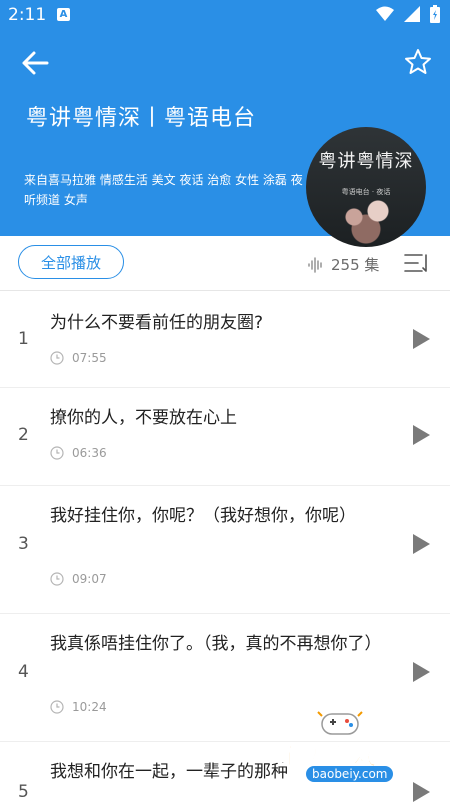  What do you see at coordinates (385, 13) in the screenshot?
I see `wifi-icon` at bounding box center [385, 13].